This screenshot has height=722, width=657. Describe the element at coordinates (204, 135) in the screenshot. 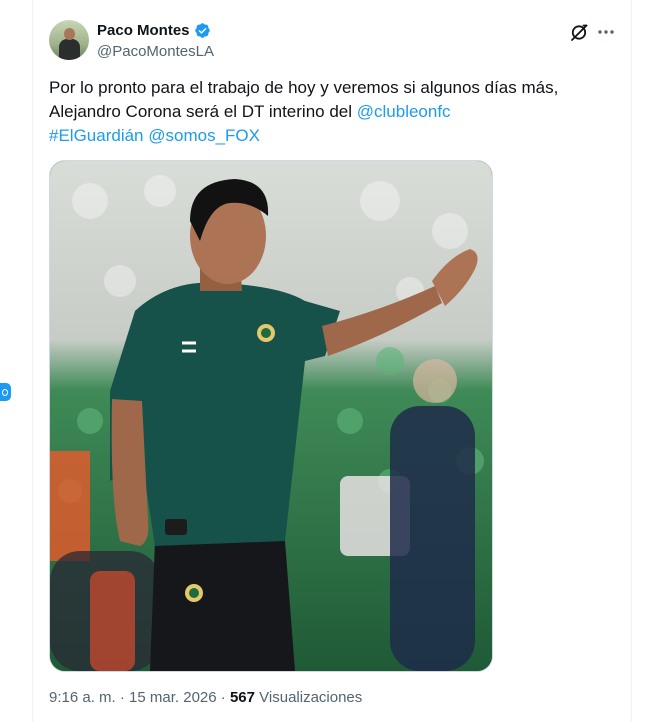

I see `mention-somos-fox-link: @somos_FOX` at that location.